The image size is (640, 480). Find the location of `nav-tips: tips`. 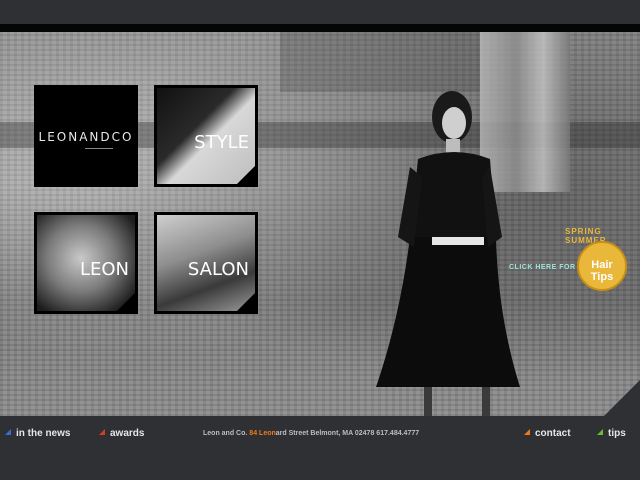

nav-tips: tips is located at coordinates (611, 435).